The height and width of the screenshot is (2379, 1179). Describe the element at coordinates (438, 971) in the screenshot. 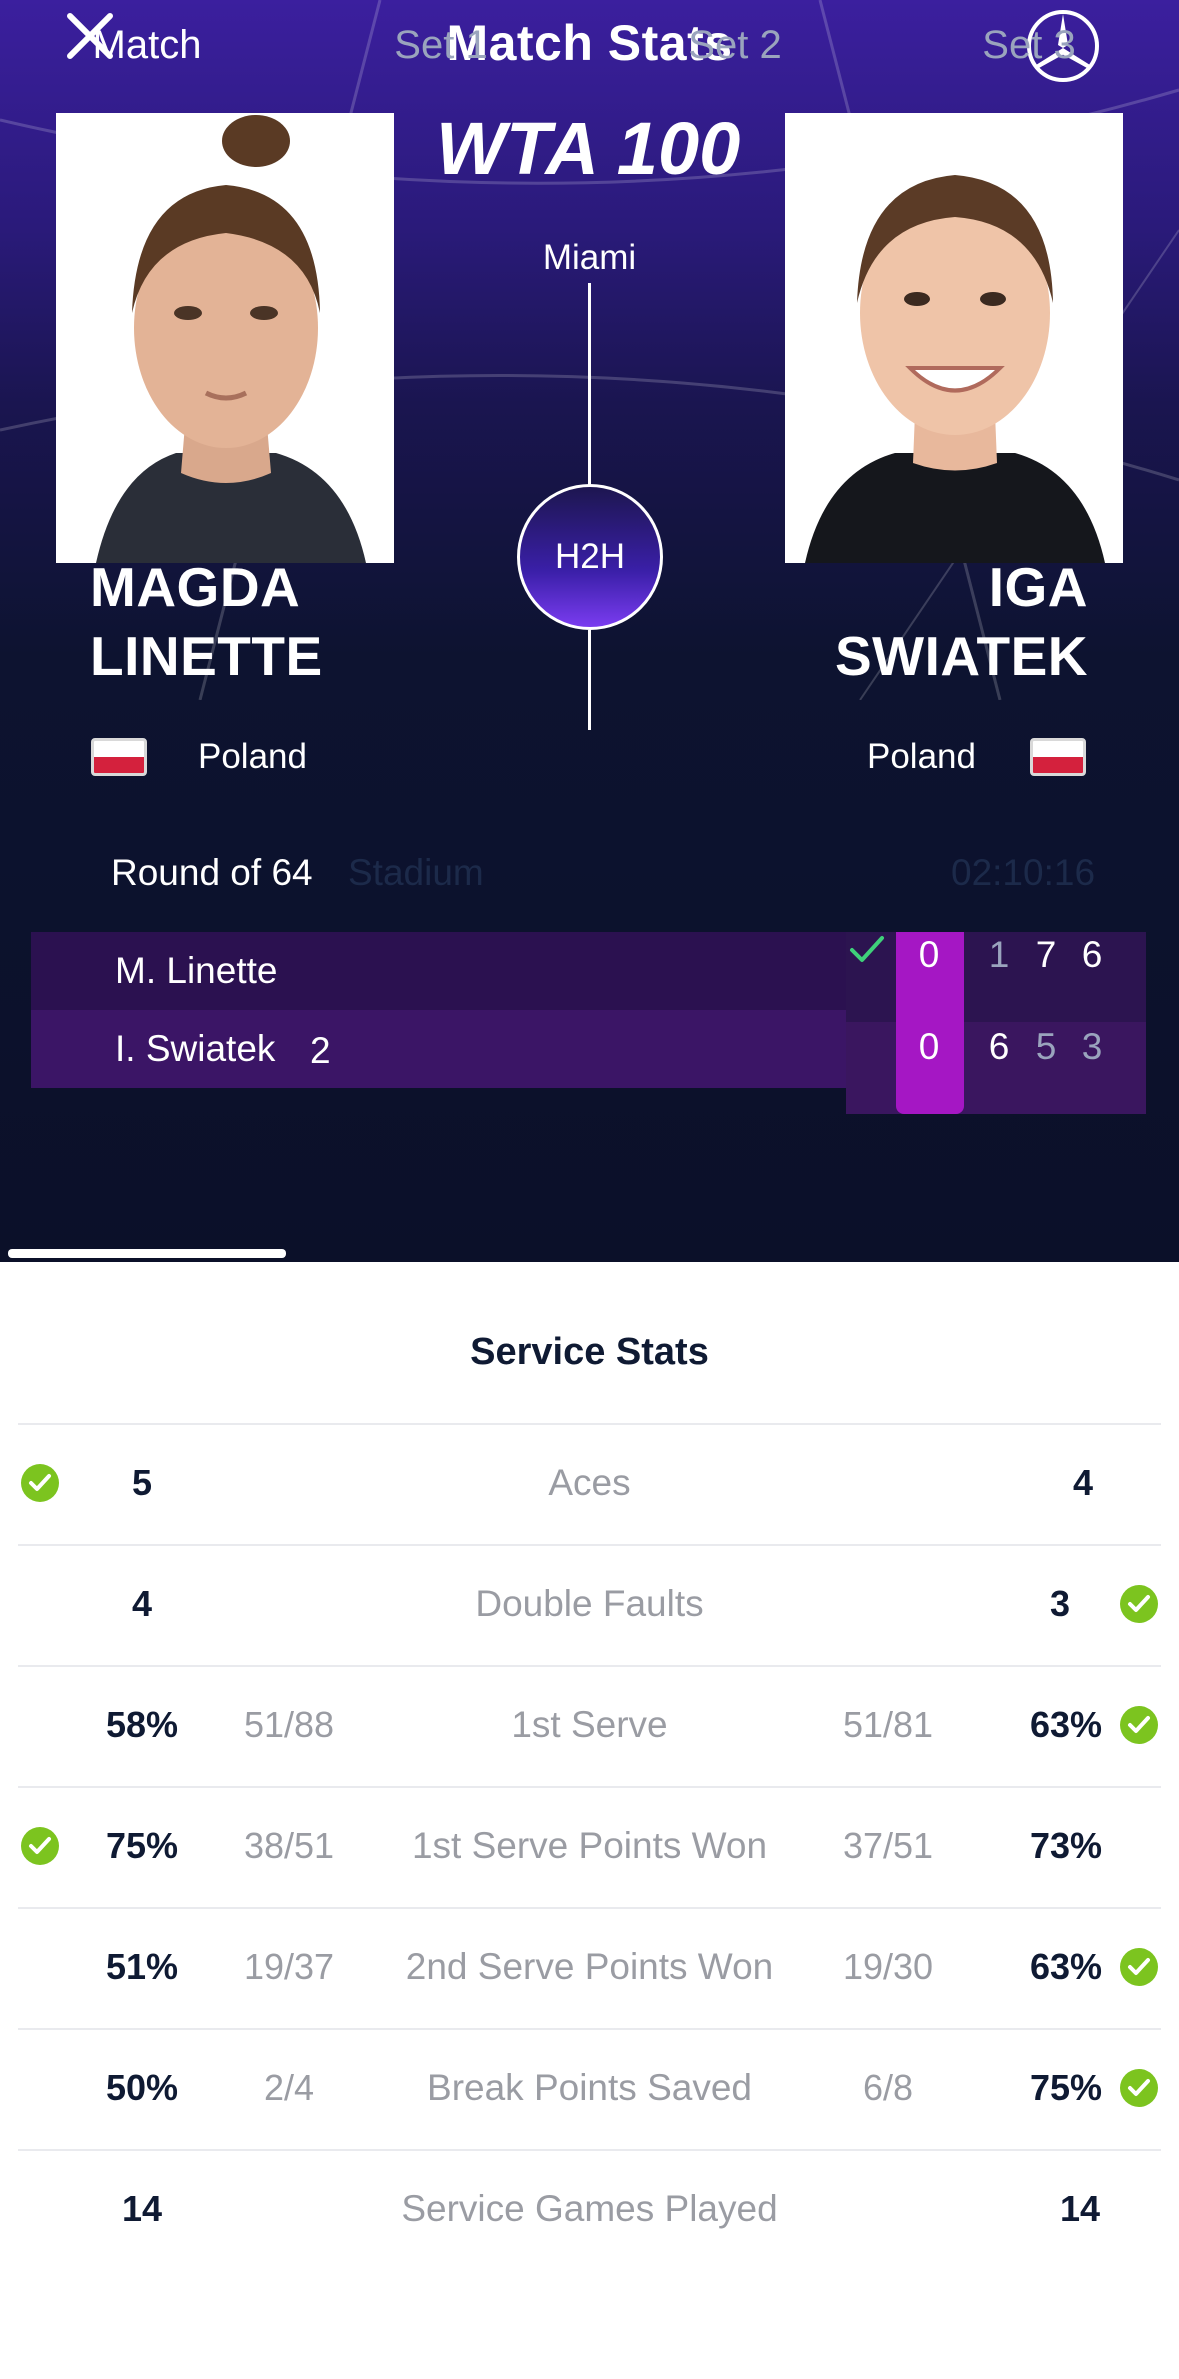

I see `scoreboard-row-linette: M. Linette` at that location.